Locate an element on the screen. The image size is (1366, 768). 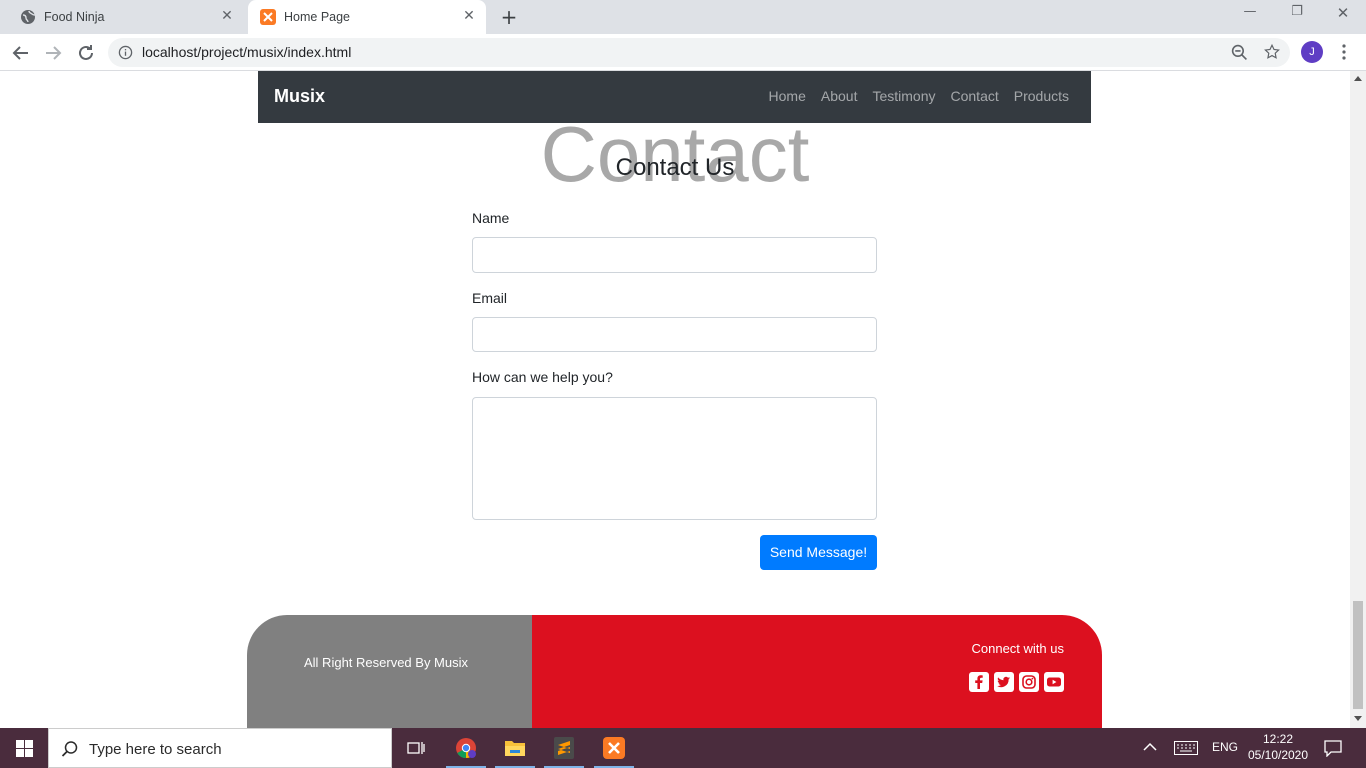
start-button is located at coordinates (24, 748).